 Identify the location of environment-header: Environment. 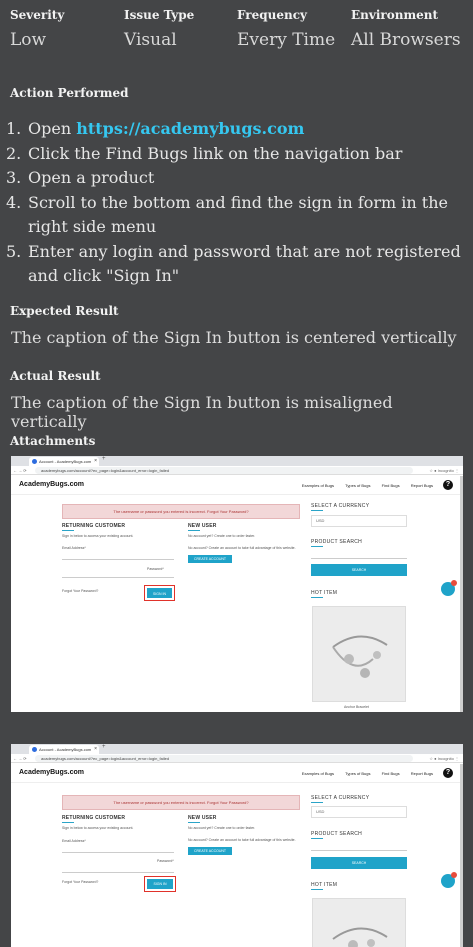
(395, 15).